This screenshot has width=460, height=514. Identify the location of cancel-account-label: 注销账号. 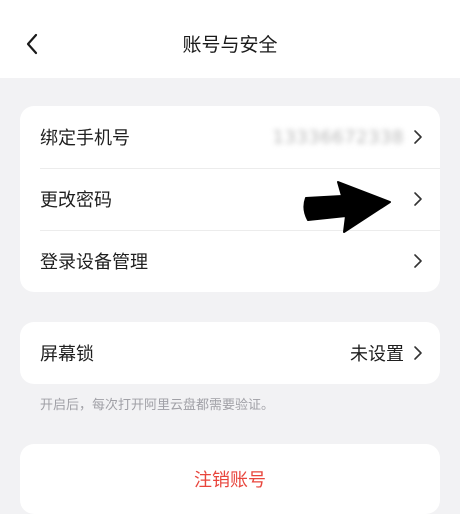
(230, 480).